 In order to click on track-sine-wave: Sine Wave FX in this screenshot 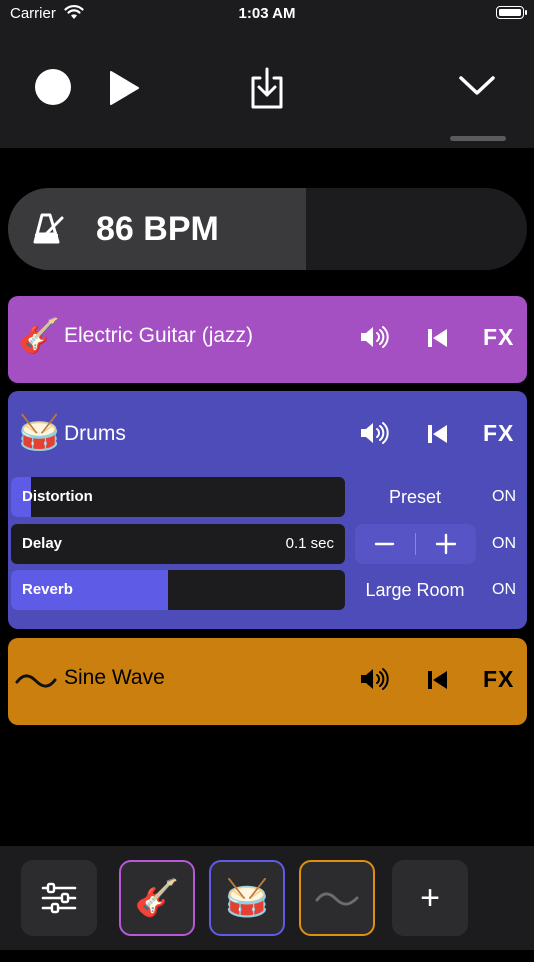, I will do `click(267, 681)`.